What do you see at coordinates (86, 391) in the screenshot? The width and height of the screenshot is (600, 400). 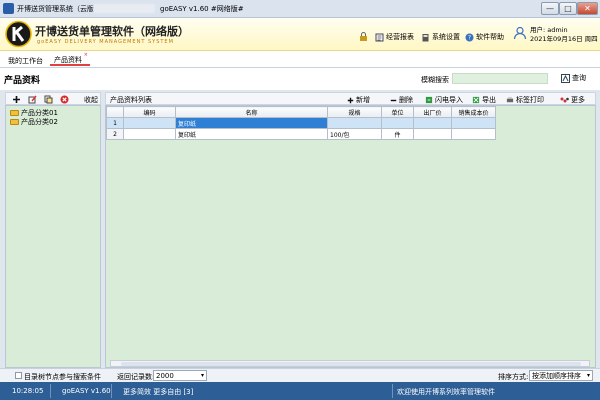 I see `status-version: goEASY v1.60` at bounding box center [86, 391].